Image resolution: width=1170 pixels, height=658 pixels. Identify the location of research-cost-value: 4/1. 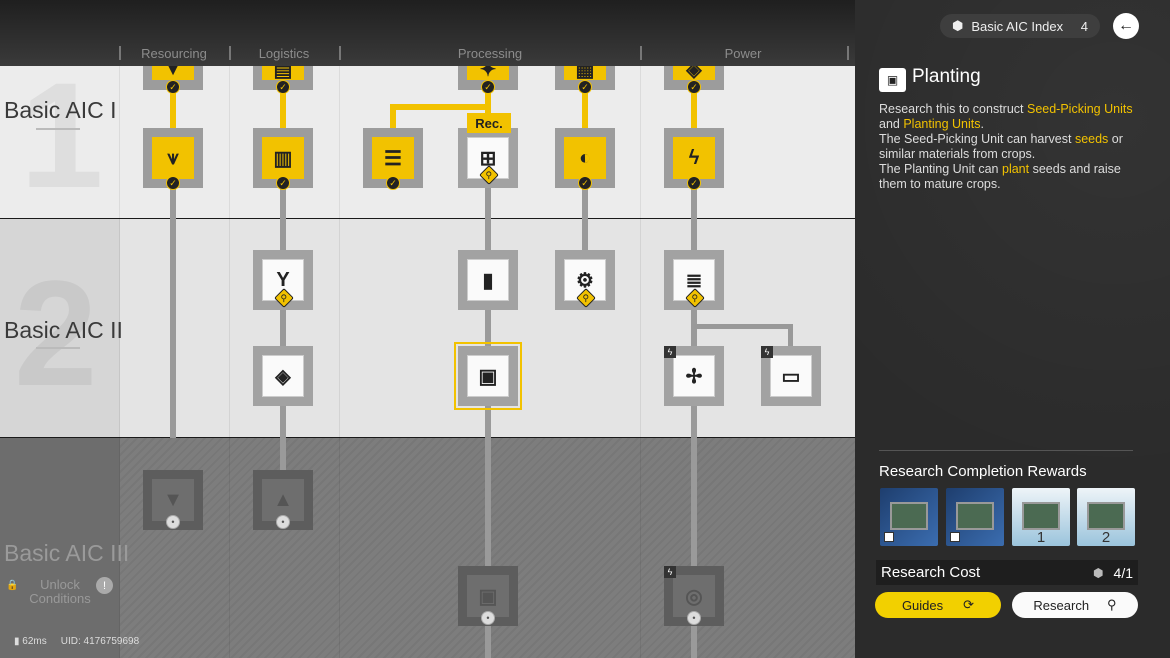
(1123, 572).